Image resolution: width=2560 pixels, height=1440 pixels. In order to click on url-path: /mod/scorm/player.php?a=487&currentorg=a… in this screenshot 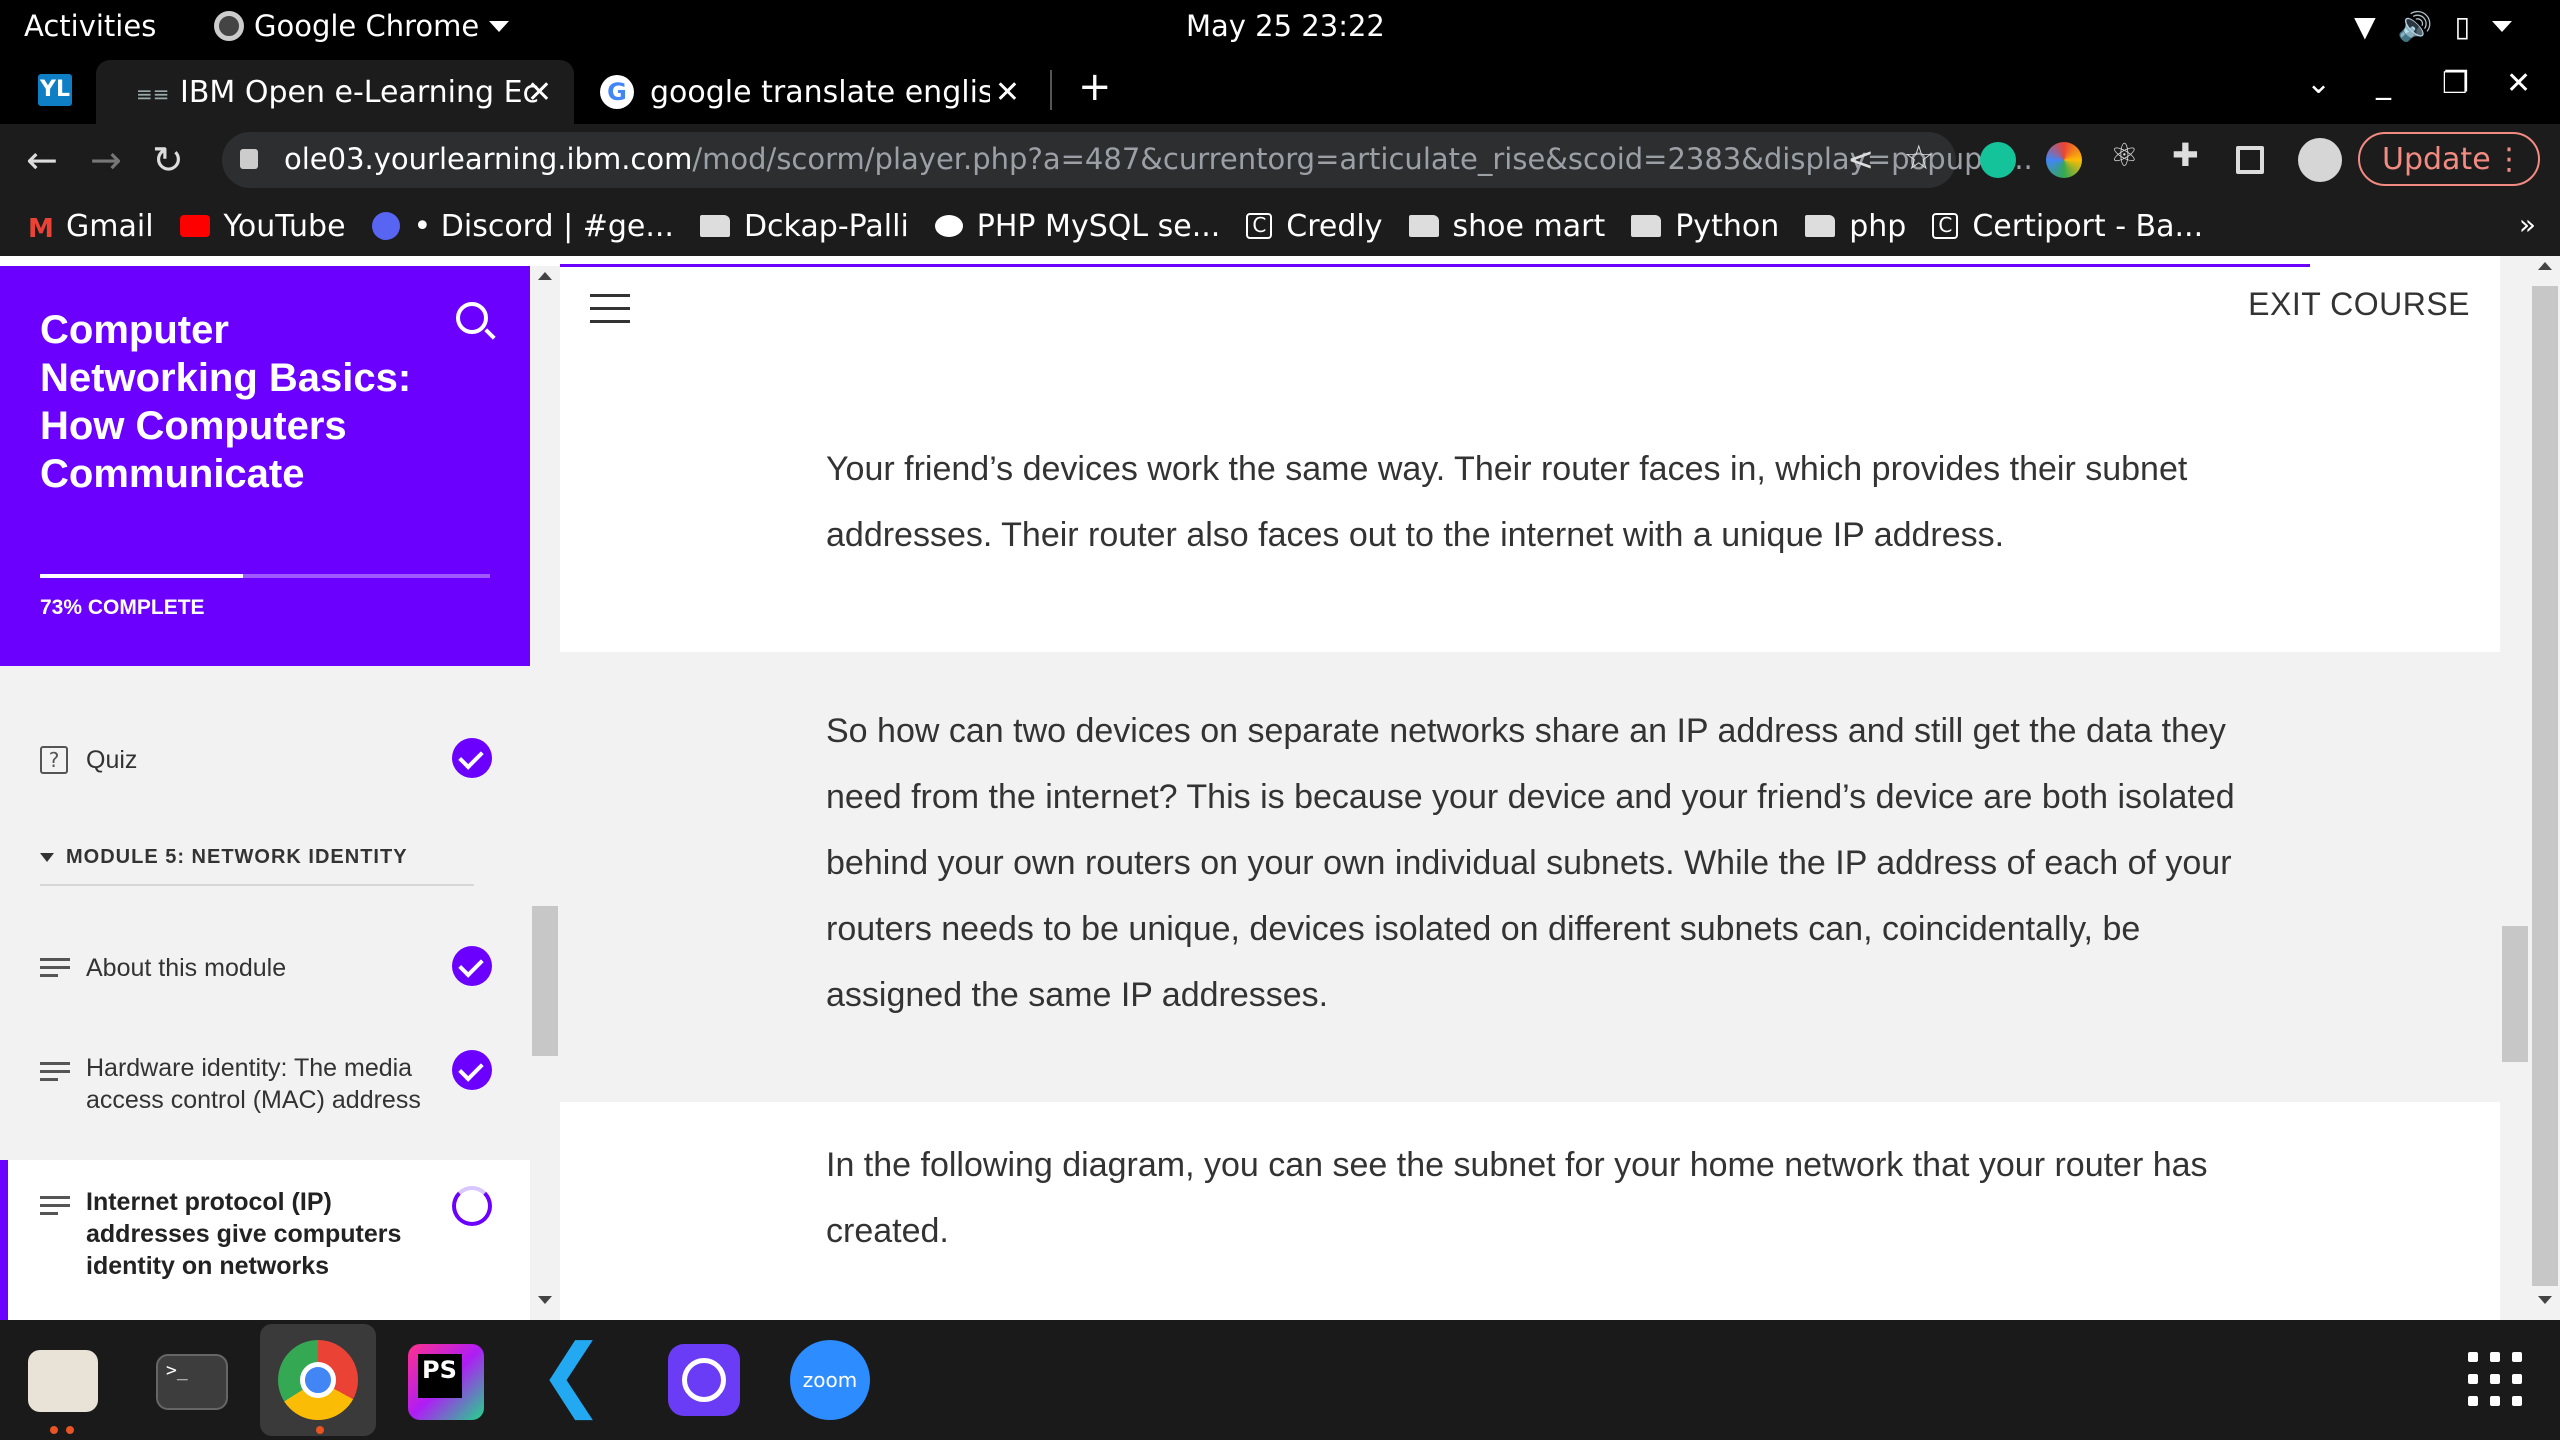, I will do `click(1362, 159)`.